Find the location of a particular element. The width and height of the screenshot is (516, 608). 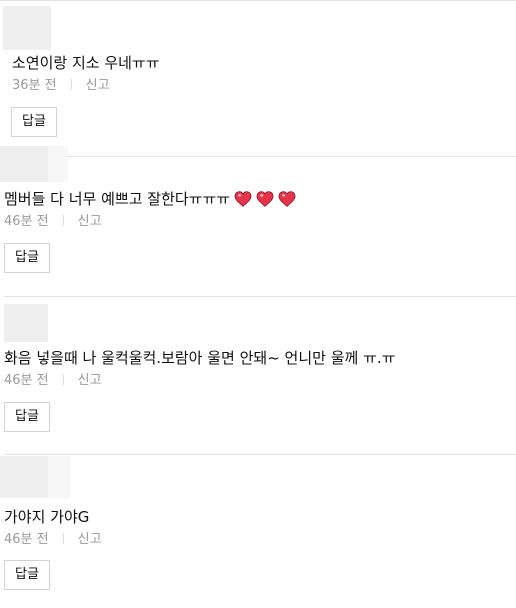

comment-text: 화음 넣을때 나 울컥울컥.보람아 울면 안돼~ 언니만 울께 ㅠ.ㅠ is located at coordinates (200, 358).